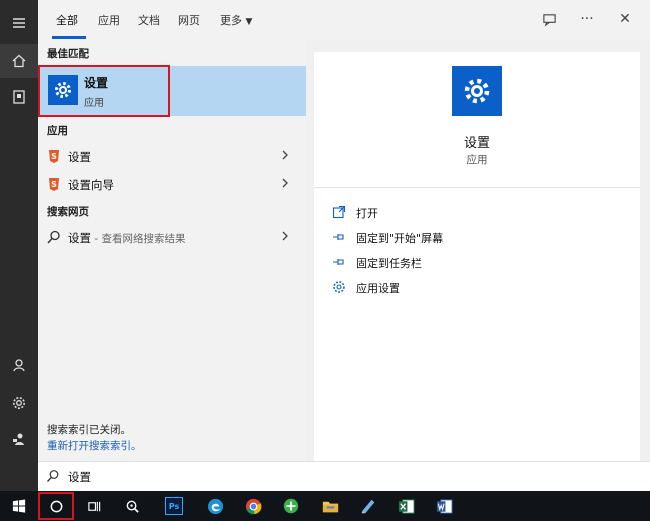  Describe the element at coordinates (367, 213) in the screenshot. I see `open-action-label: 打开` at that location.